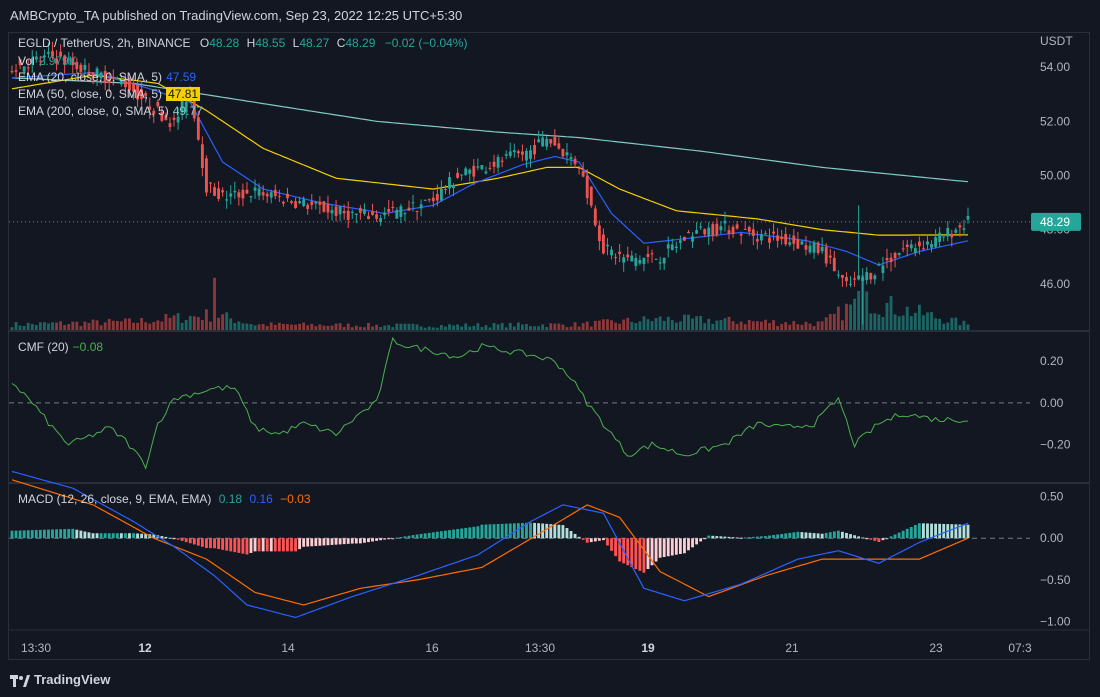 Image resolution: width=1100 pixels, height=697 pixels. What do you see at coordinates (60, 347) in the screenshot?
I see `cmf-legend: CMF (20) −0.08` at bounding box center [60, 347].